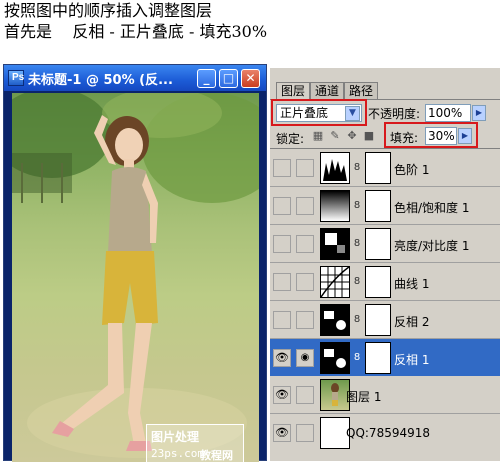 The image size is (500, 462). What do you see at coordinates (361, 90) in the screenshot?
I see `tab-paths: 路径` at bounding box center [361, 90].